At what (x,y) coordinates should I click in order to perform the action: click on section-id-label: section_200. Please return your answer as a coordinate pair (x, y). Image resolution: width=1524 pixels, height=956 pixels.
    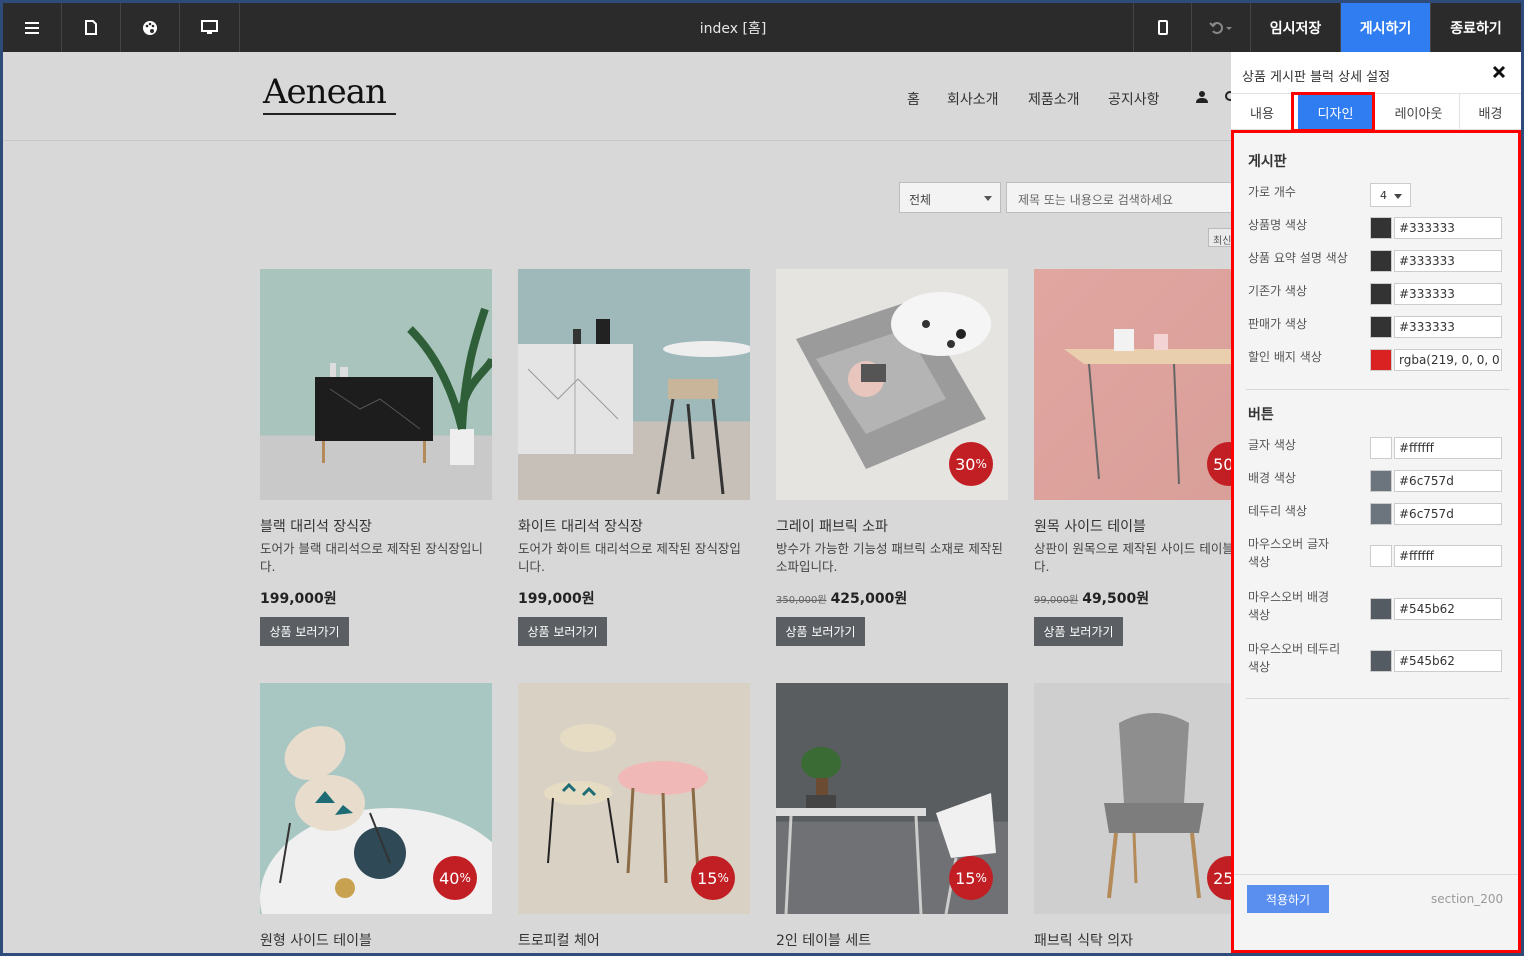
    Looking at the image, I should click on (1467, 899).